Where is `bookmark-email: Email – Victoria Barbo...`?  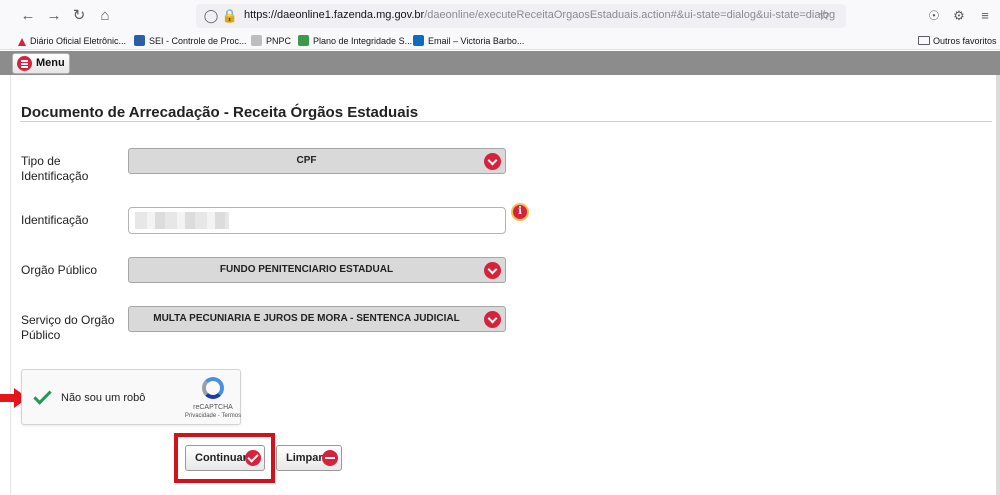
bookmark-email: Email – Victoria Barbo... is located at coordinates (468, 41).